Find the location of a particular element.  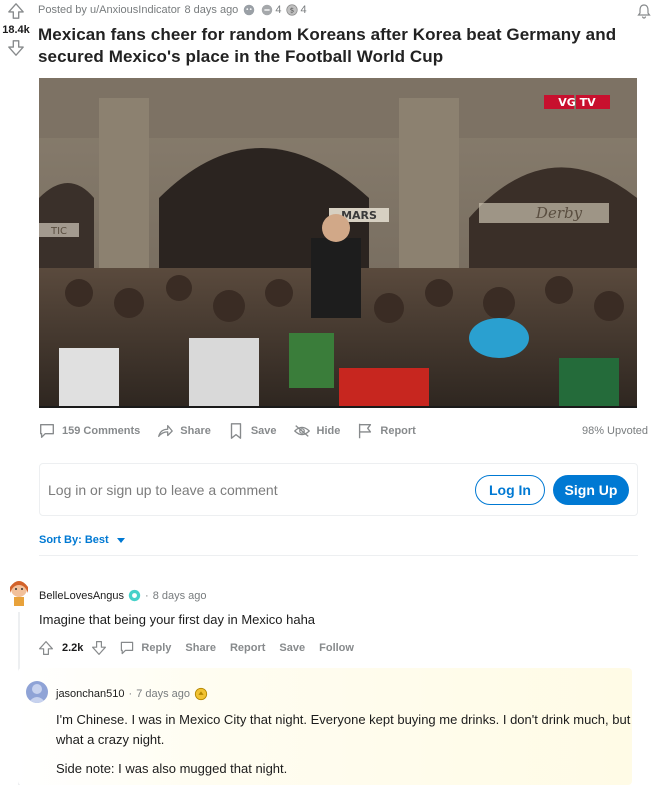

save-button: Save is located at coordinates (252, 431).